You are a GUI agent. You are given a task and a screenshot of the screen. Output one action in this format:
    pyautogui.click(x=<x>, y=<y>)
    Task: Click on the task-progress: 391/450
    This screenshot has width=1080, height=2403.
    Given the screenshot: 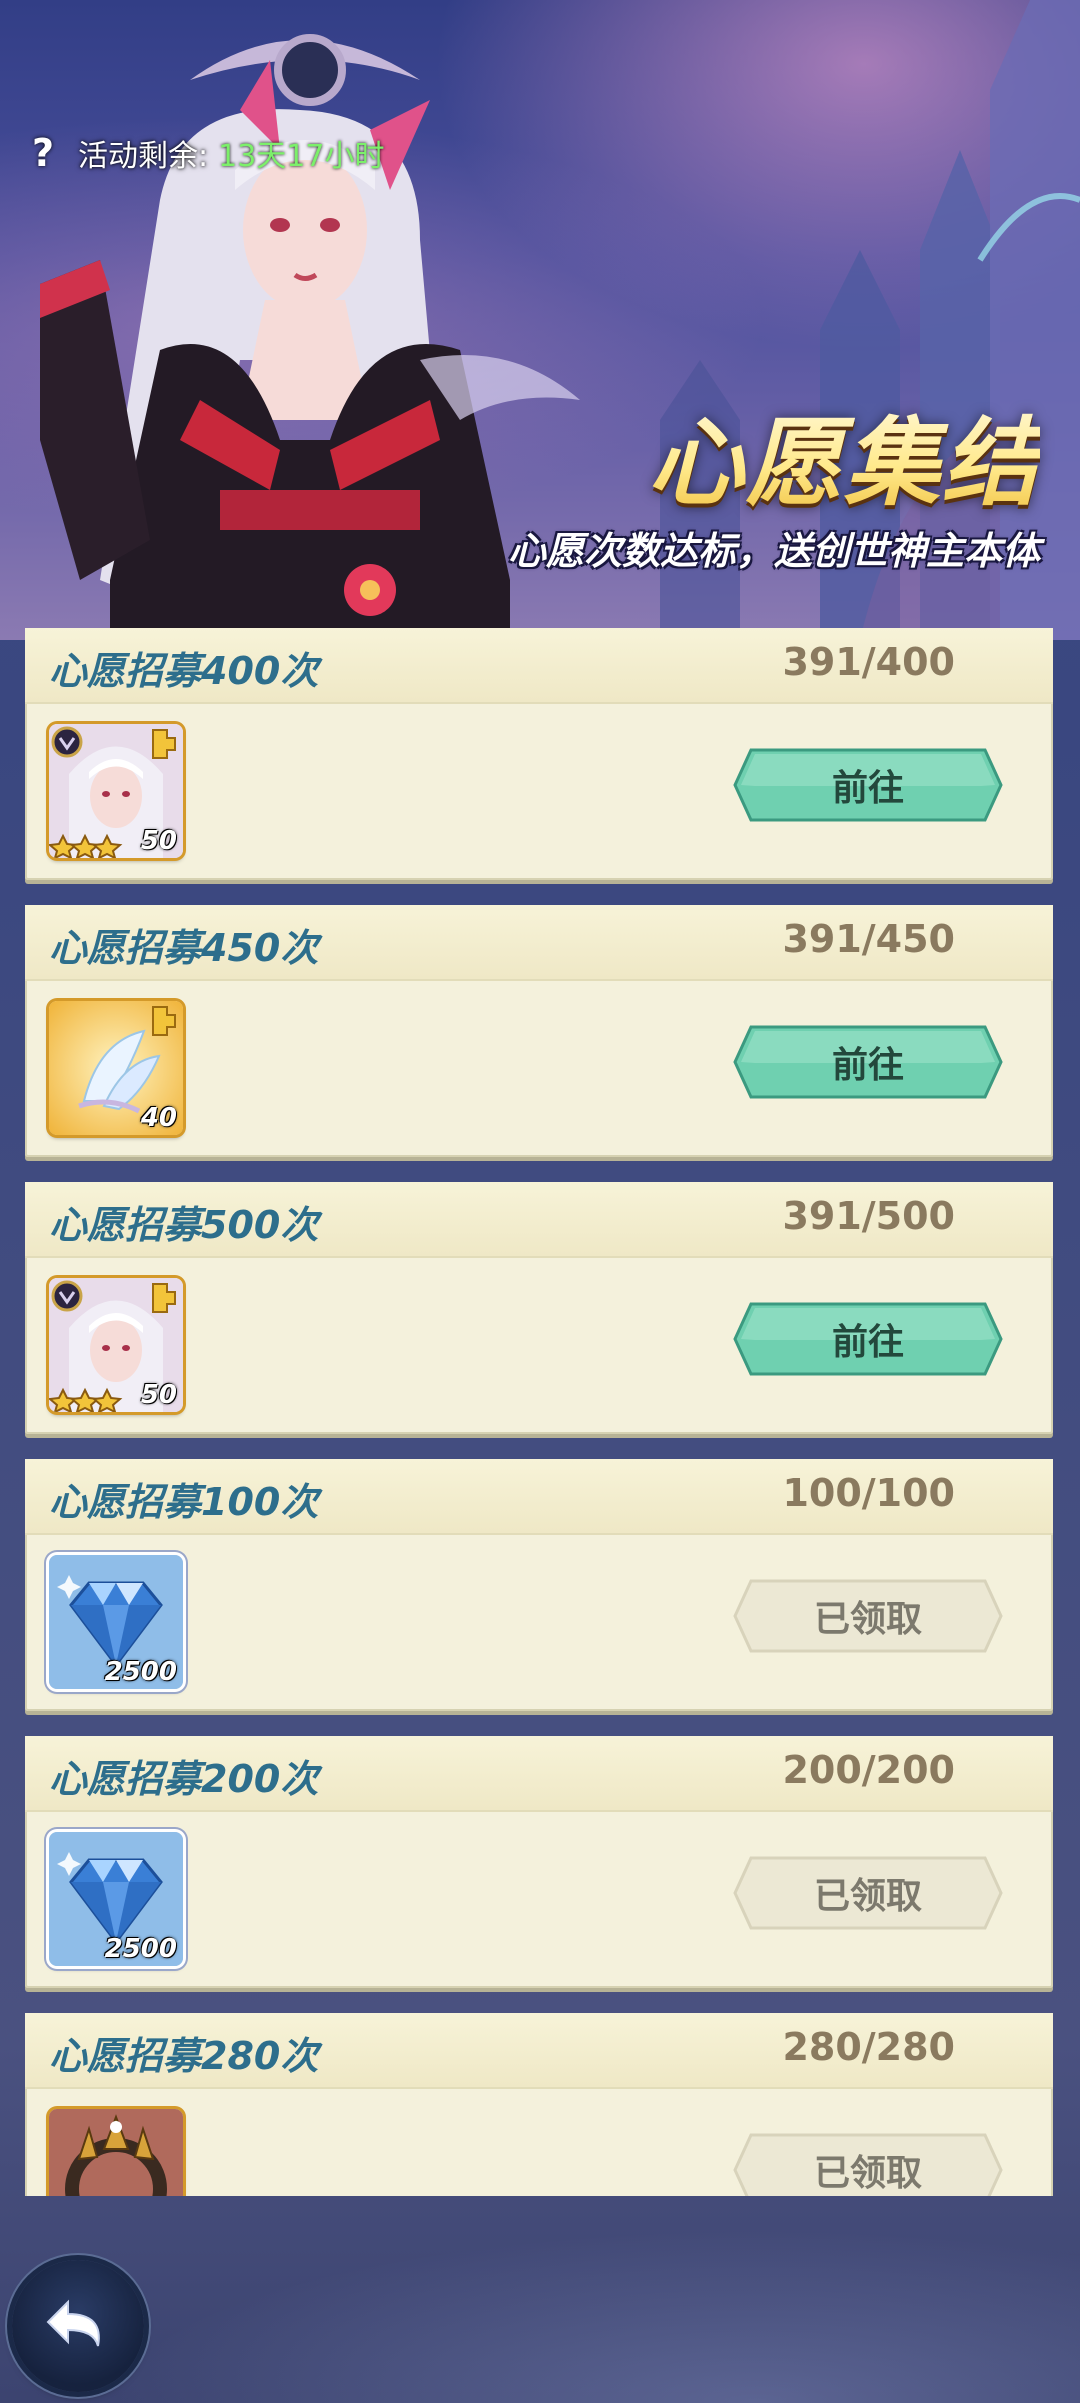 What is the action you would take?
    pyautogui.click(x=868, y=939)
    